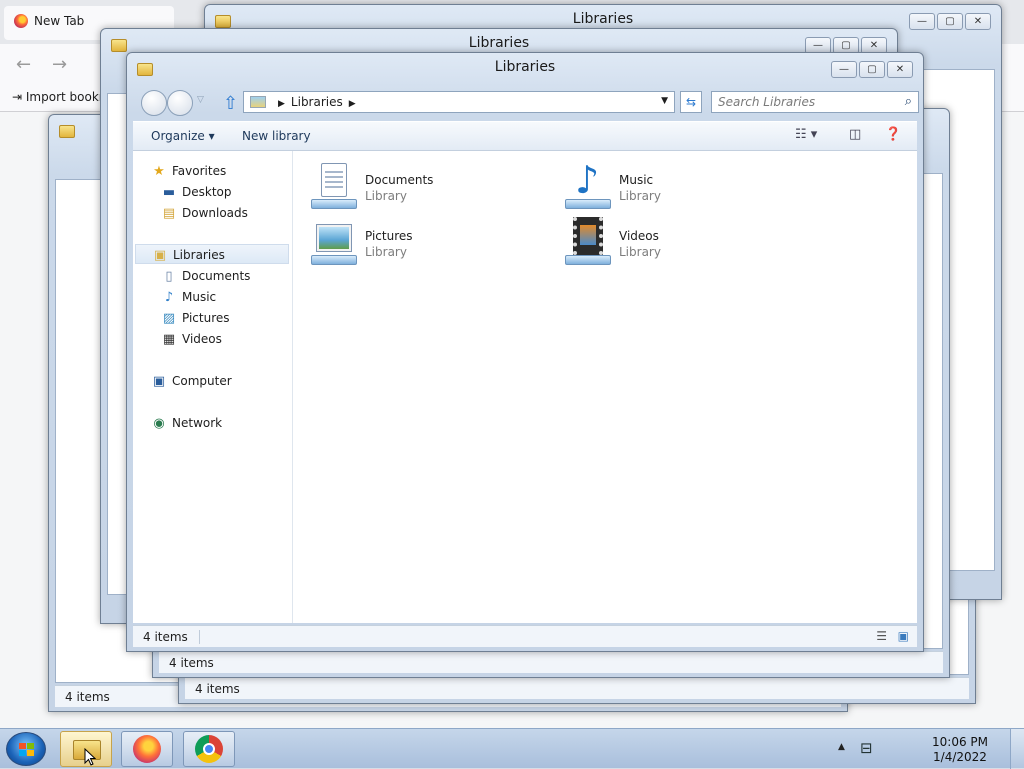 The image size is (1024, 769). Describe the element at coordinates (399, 180) in the screenshot. I see `library-name: Documents` at that location.